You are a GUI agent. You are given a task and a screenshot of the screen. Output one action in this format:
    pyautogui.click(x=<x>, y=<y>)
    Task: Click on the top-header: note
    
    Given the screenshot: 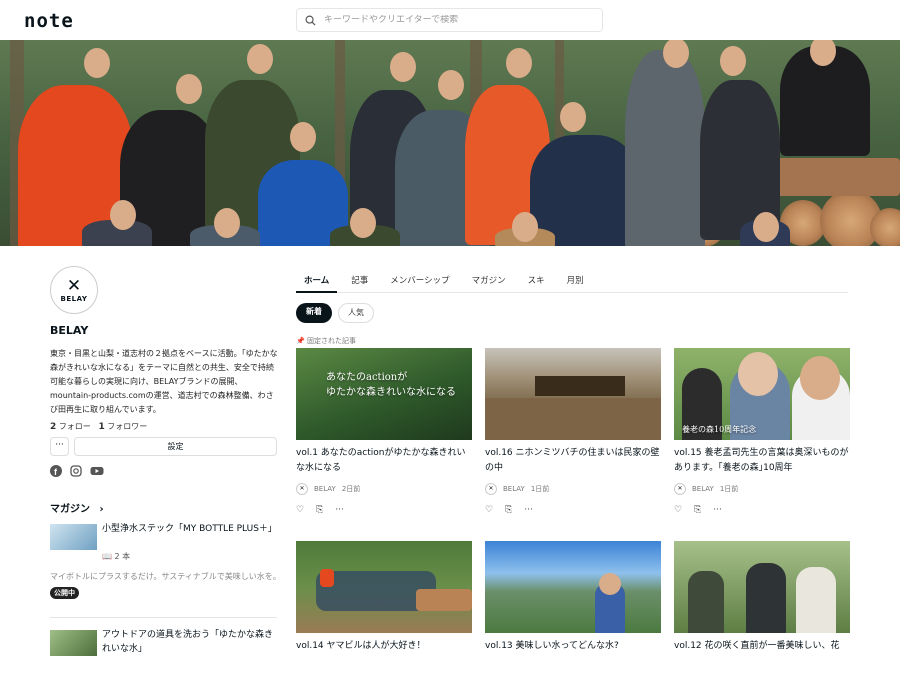 What is the action you would take?
    pyautogui.click(x=450, y=20)
    